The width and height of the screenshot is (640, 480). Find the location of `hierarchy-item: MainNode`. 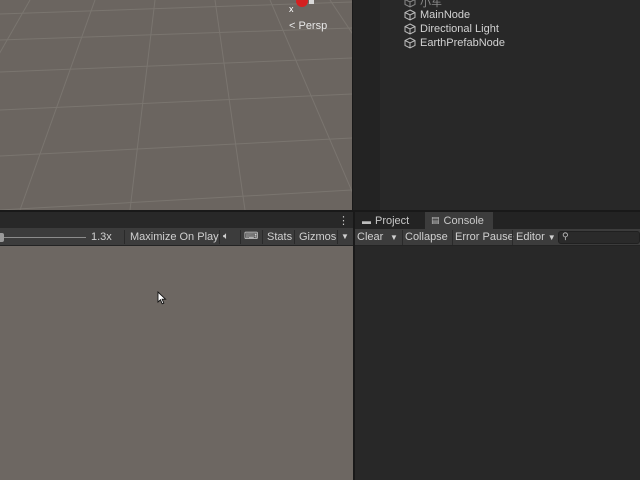

hierarchy-item: MainNode is located at coordinates (437, 15).